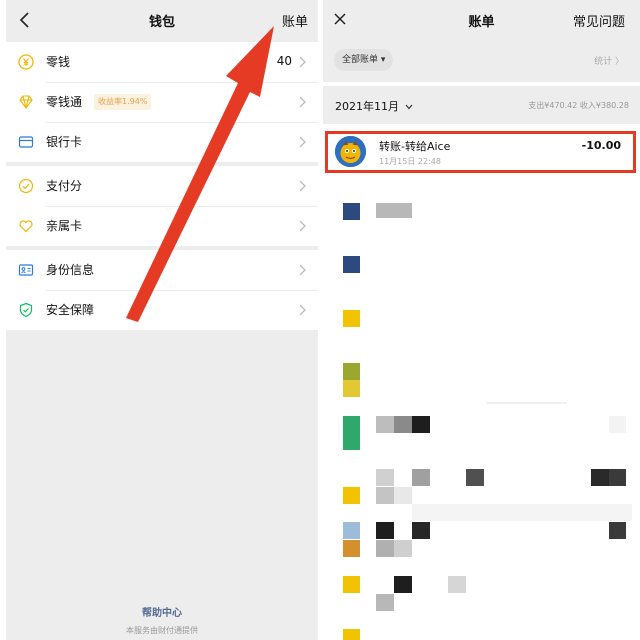 The width and height of the screenshot is (640, 640). I want to click on bills-nav-bar: 账单 常见问题, so click(481, 20).